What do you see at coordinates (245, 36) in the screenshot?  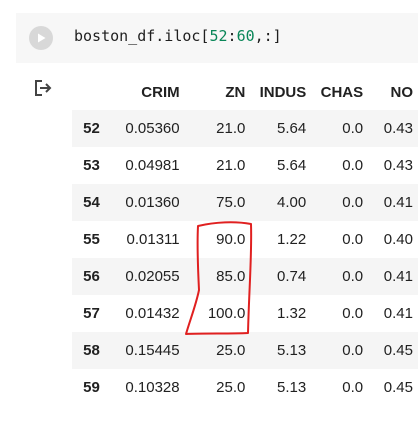 I see `code-end-index: 60` at bounding box center [245, 36].